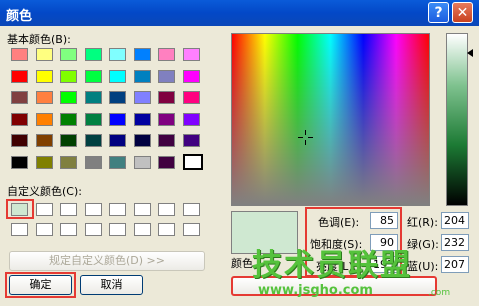 Image resolution: width=479 pixels, height=306 pixels. Describe the element at coordinates (439, 293) in the screenshot. I see `watermark-com: .com` at that location.